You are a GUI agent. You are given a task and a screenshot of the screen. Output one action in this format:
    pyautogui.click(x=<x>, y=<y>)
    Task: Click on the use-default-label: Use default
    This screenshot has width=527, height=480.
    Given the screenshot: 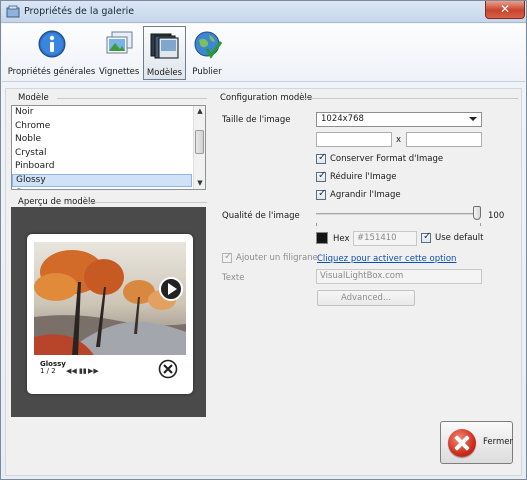 What is the action you would take?
    pyautogui.click(x=459, y=238)
    